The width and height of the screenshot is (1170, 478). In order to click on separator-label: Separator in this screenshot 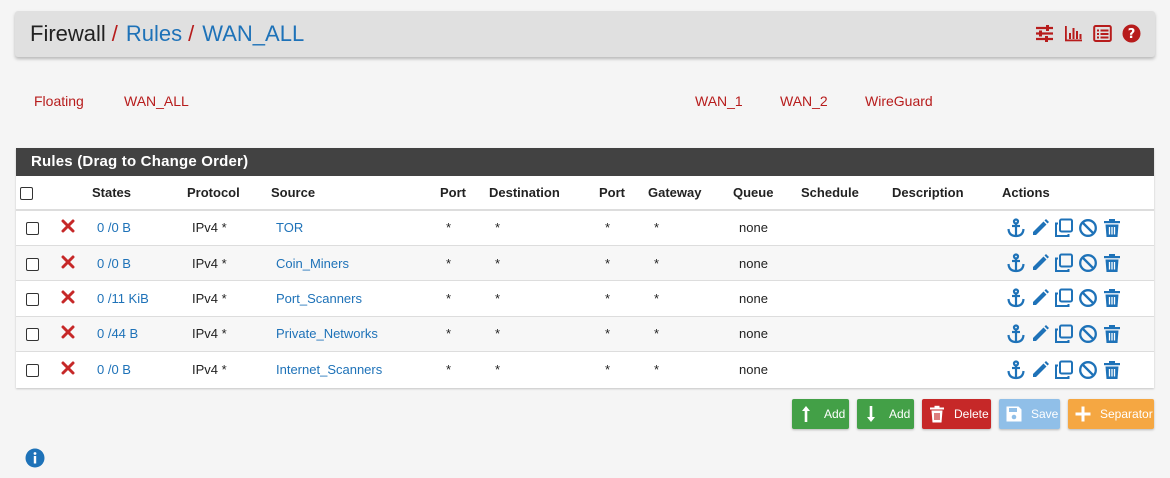, I will do `click(1126, 414)`.